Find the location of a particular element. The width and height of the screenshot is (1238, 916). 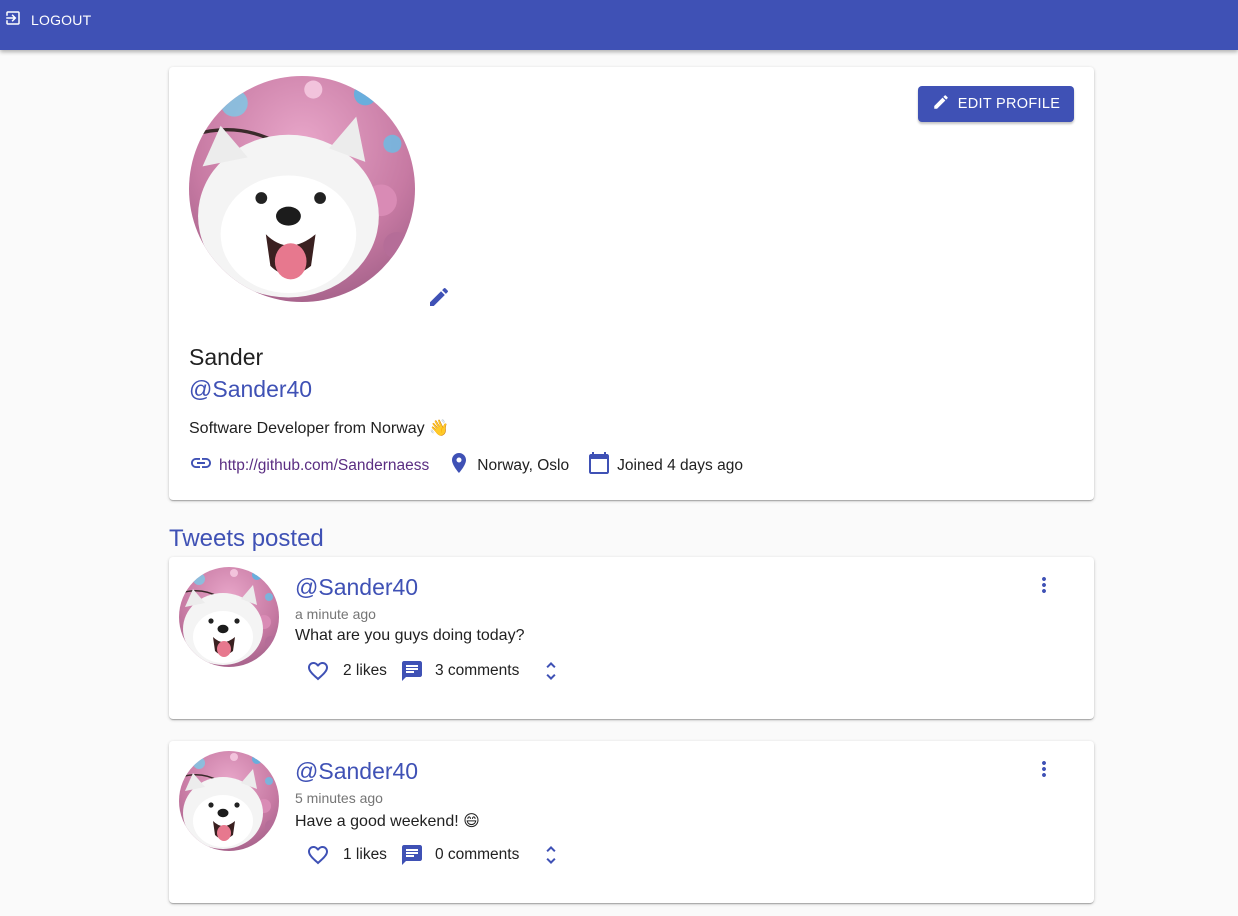

likes-count: 1 likes is located at coordinates (365, 854).